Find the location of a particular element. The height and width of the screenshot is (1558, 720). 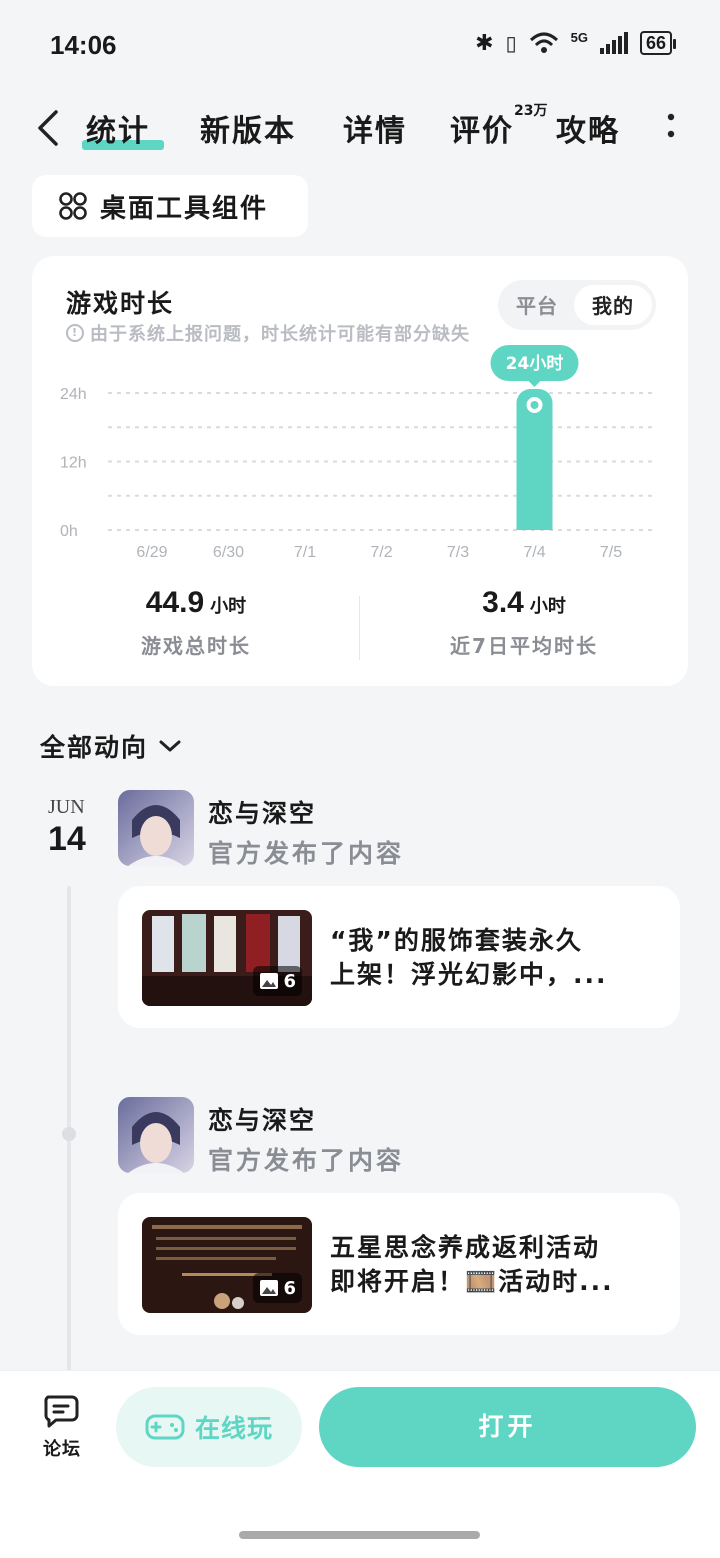

play-time-chart: 24h 12h 0h 6/29 6/30 7/1 7/2 7/3 7/4 24小时 7/5 is located at coordinates (357, 453).